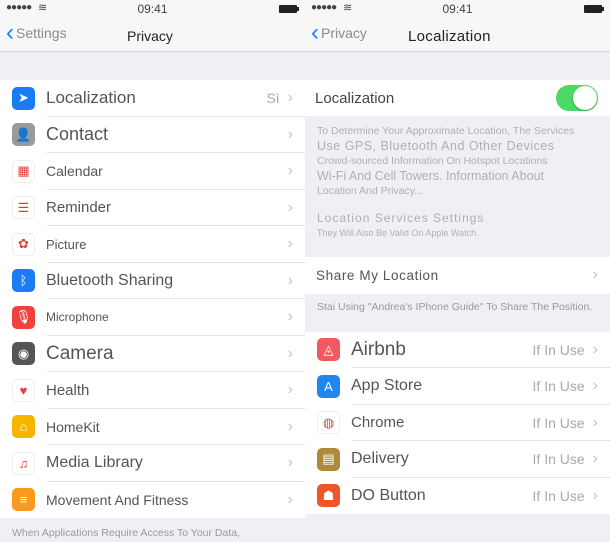 This screenshot has width=610, height=542. What do you see at coordinates (23, 317) in the screenshot?
I see `microphone-icon: 🎙` at bounding box center [23, 317].